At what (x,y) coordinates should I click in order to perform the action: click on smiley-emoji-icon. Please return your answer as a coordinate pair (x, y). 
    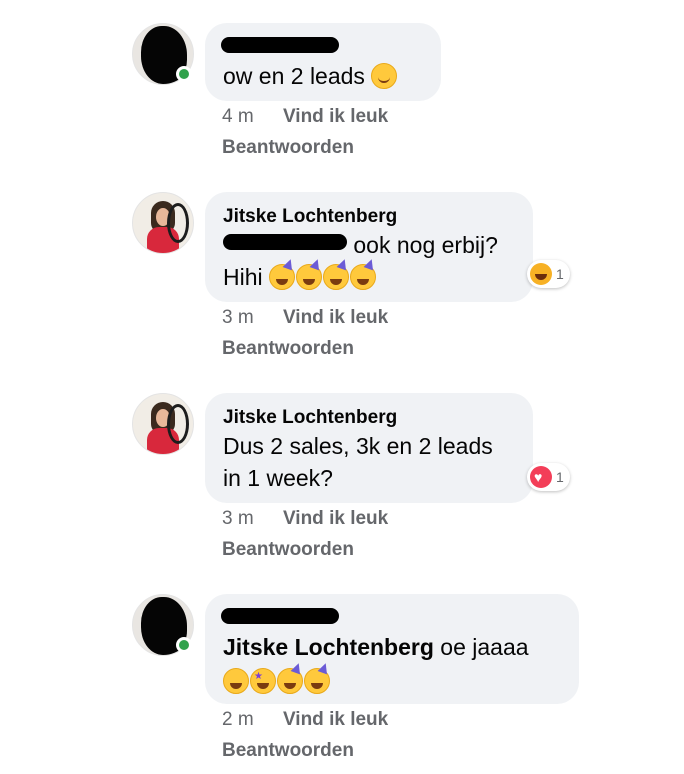
    Looking at the image, I should click on (384, 76).